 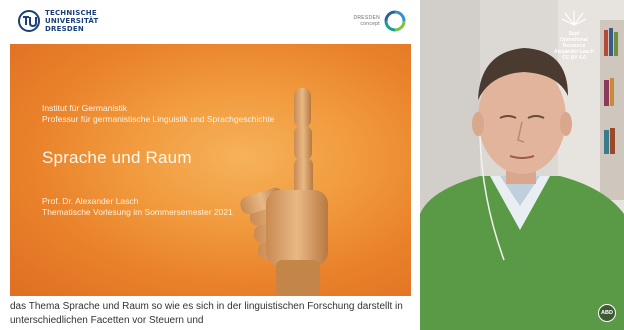 What do you see at coordinates (71, 13) in the screenshot?
I see `tu-logo-line1: TECHNISCHE` at bounding box center [71, 13].